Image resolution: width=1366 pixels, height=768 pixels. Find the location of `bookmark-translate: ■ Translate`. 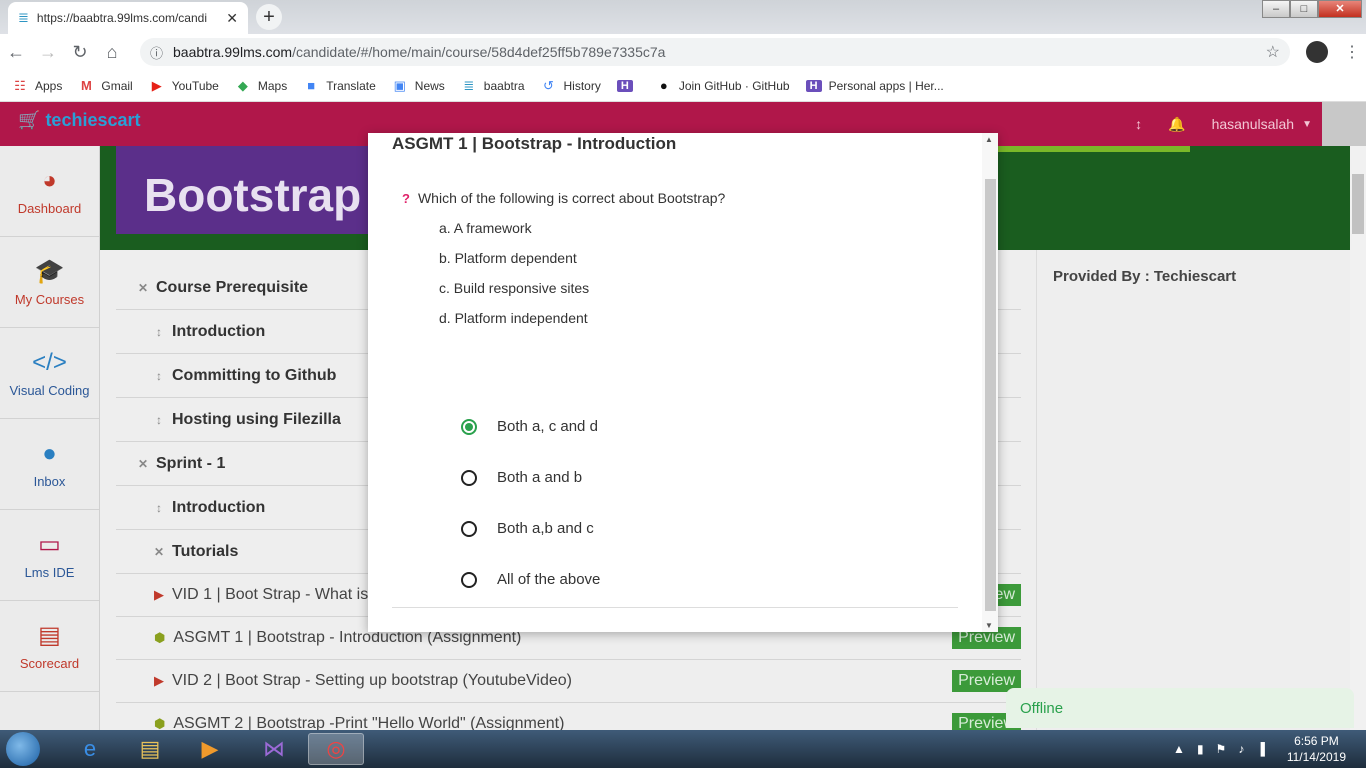

bookmark-translate: ■ Translate is located at coordinates (339, 85).